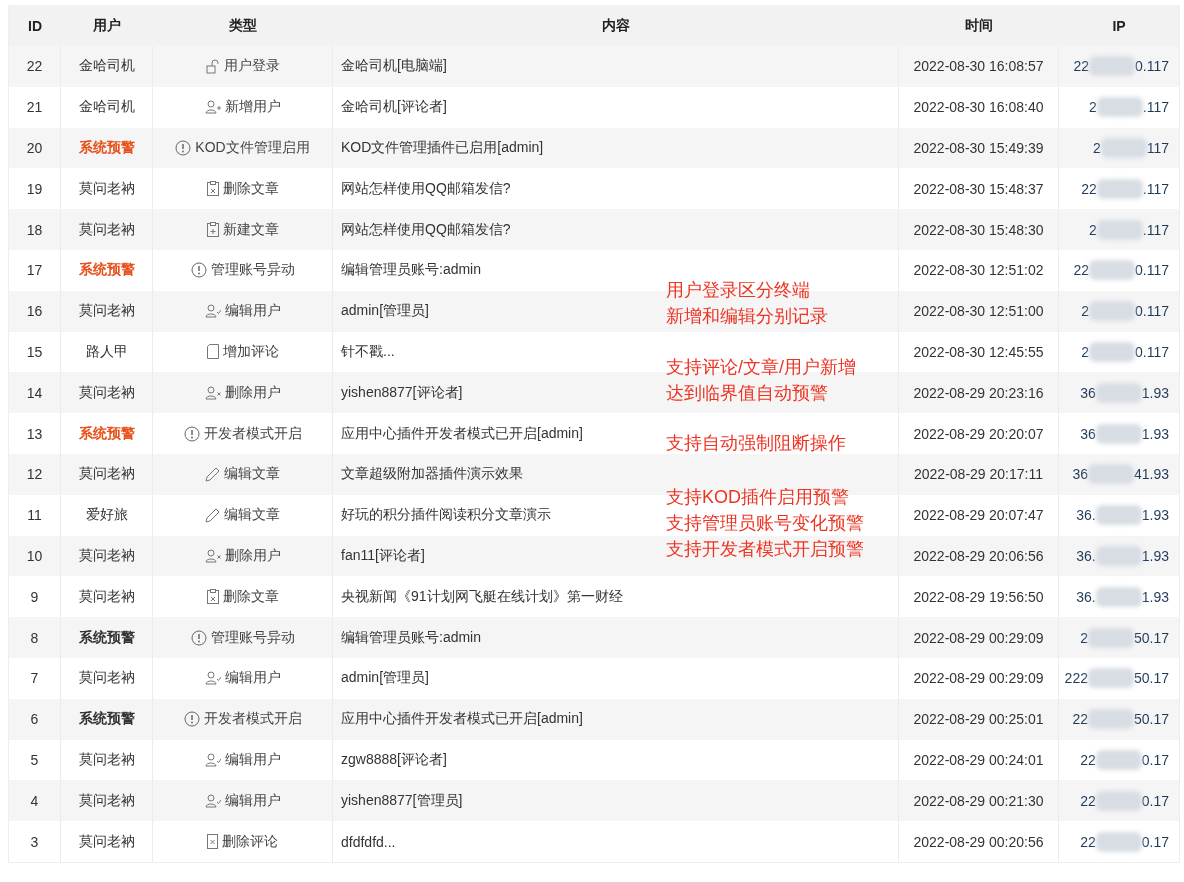 This screenshot has height=882, width=1184. Describe the element at coordinates (35, 841) in the screenshot. I see `id-cell: 3` at that location.